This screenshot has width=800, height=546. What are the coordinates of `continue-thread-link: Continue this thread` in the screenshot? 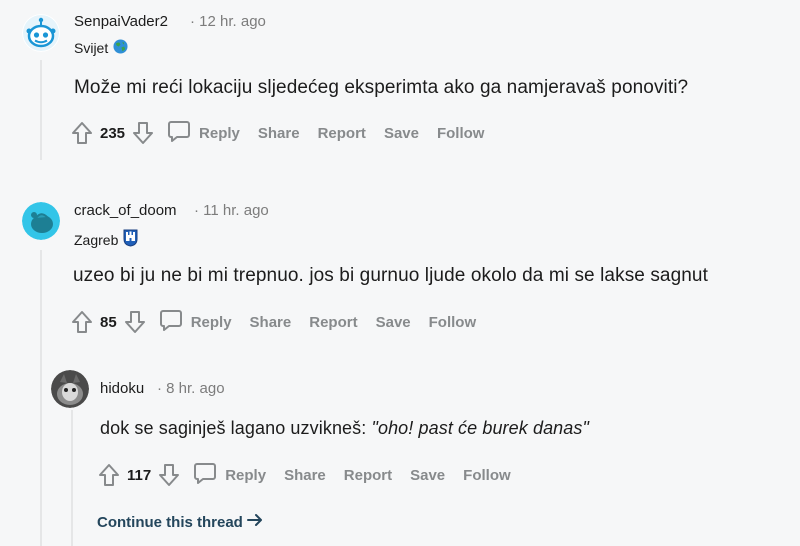 It's located at (180, 522).